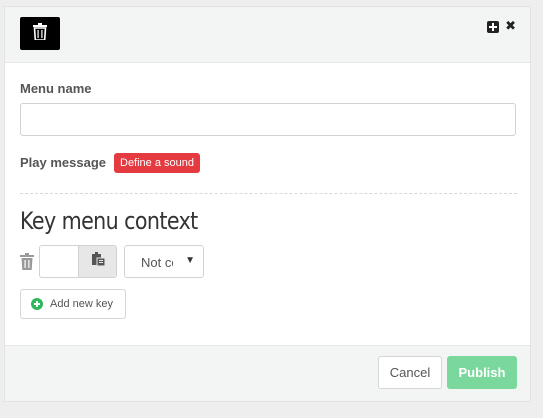  Describe the element at coordinates (157, 163) in the screenshot. I see `define-sound-button: Define a sound` at that location.